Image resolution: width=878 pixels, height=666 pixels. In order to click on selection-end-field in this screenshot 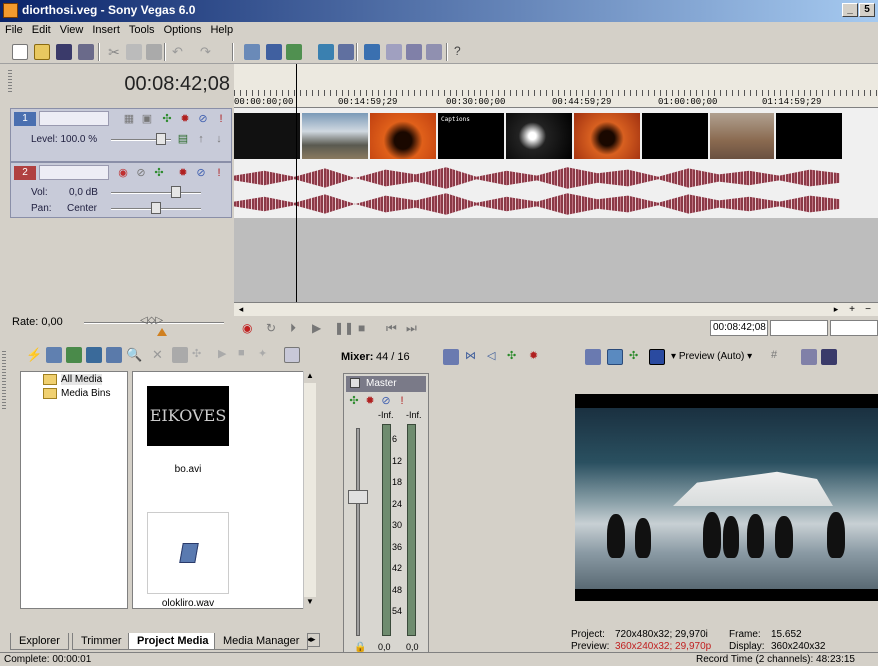, I will do `click(854, 328)`.